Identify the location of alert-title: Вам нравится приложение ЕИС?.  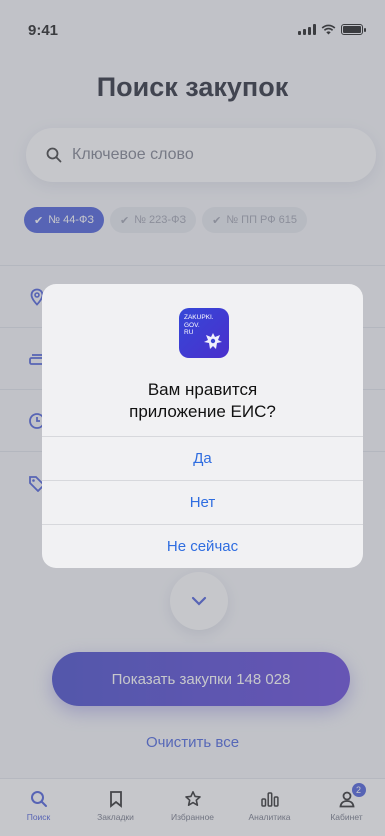
(202, 401).